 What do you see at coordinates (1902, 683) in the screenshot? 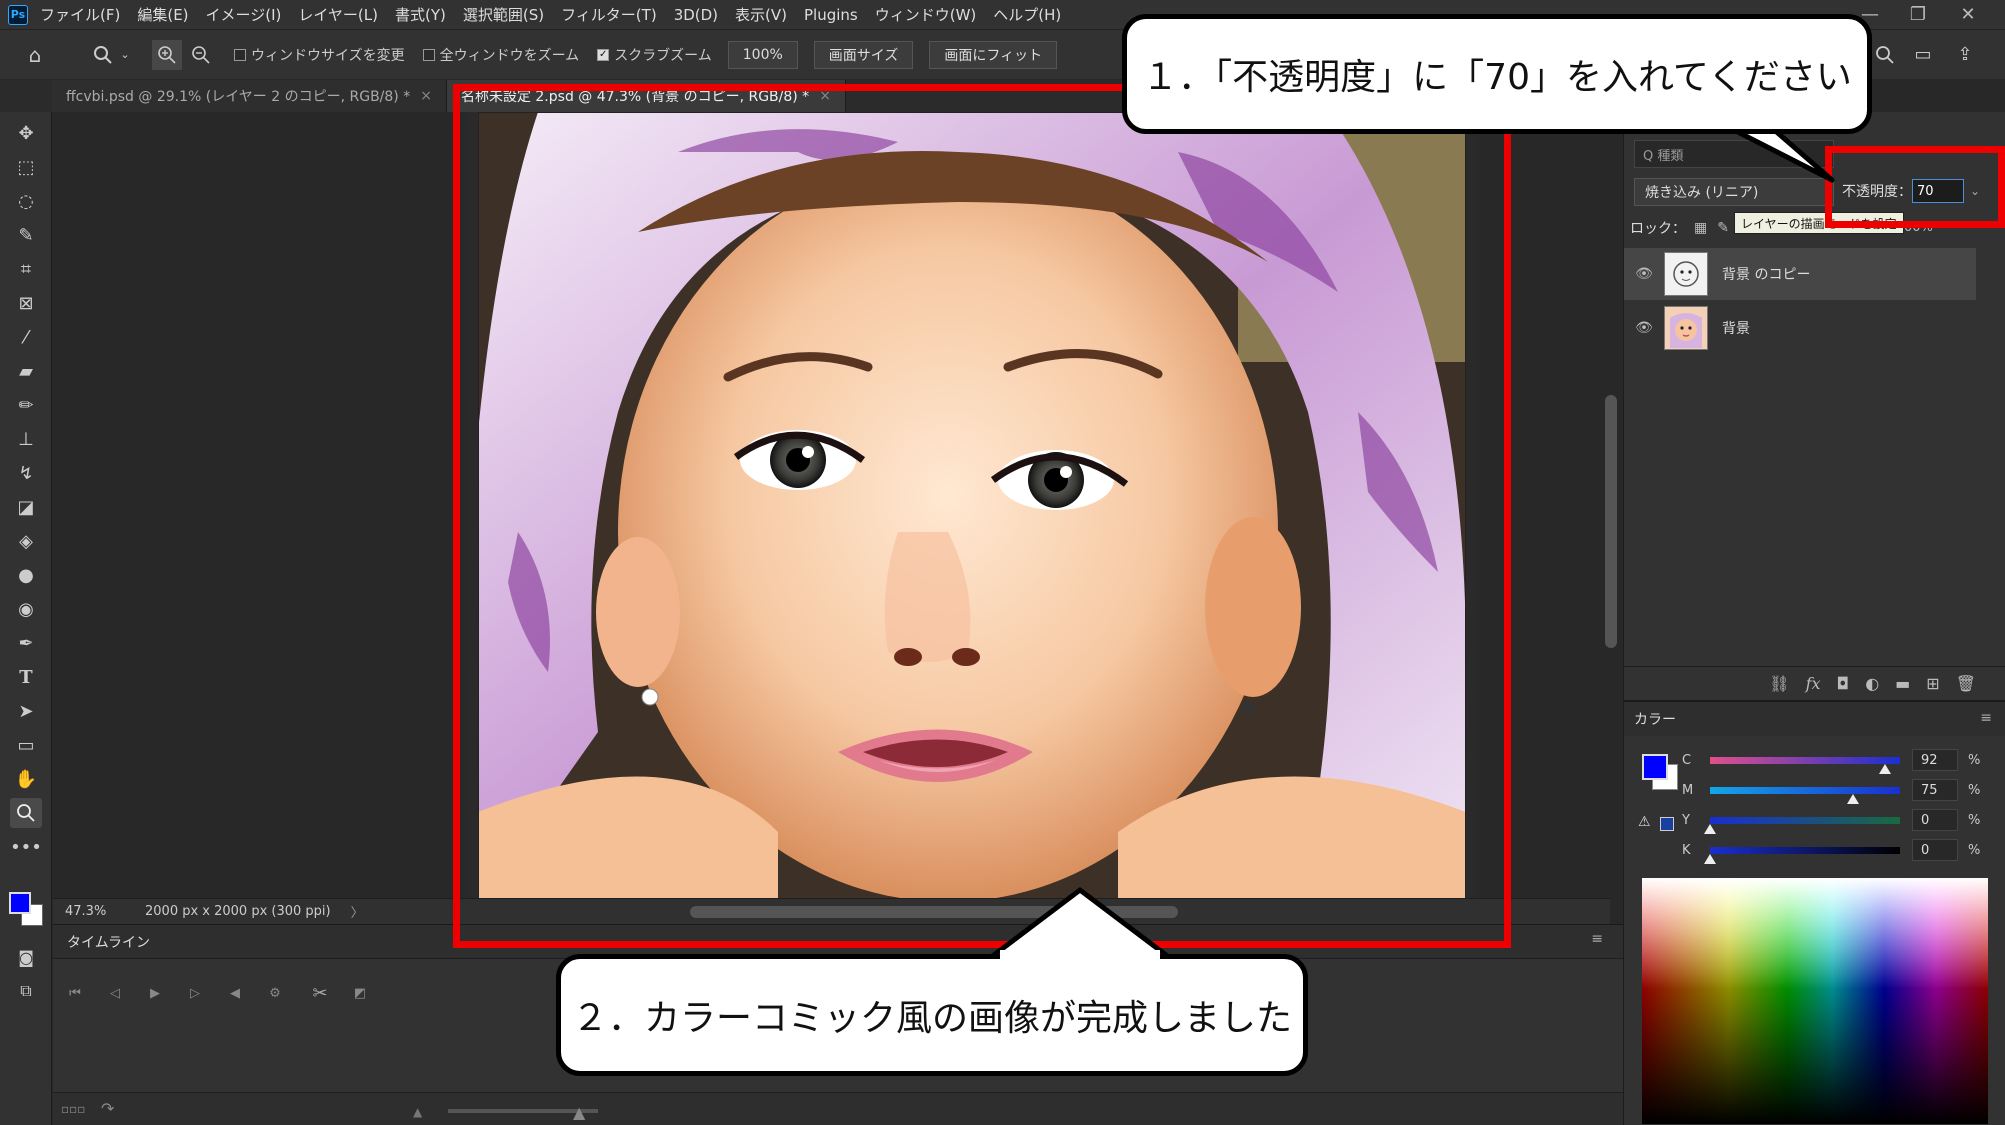
I see `new-group-icon: ▬` at bounding box center [1902, 683].